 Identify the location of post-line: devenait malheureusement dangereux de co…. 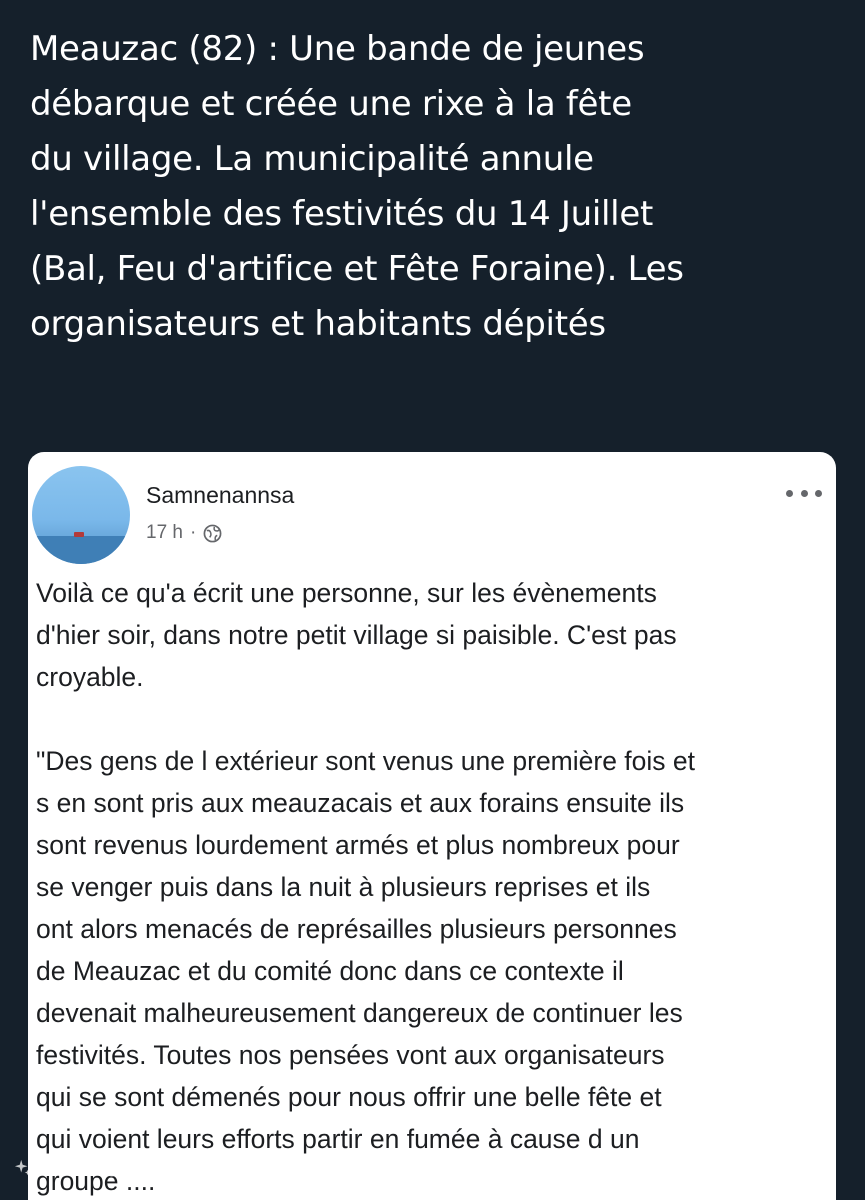
(359, 1013).